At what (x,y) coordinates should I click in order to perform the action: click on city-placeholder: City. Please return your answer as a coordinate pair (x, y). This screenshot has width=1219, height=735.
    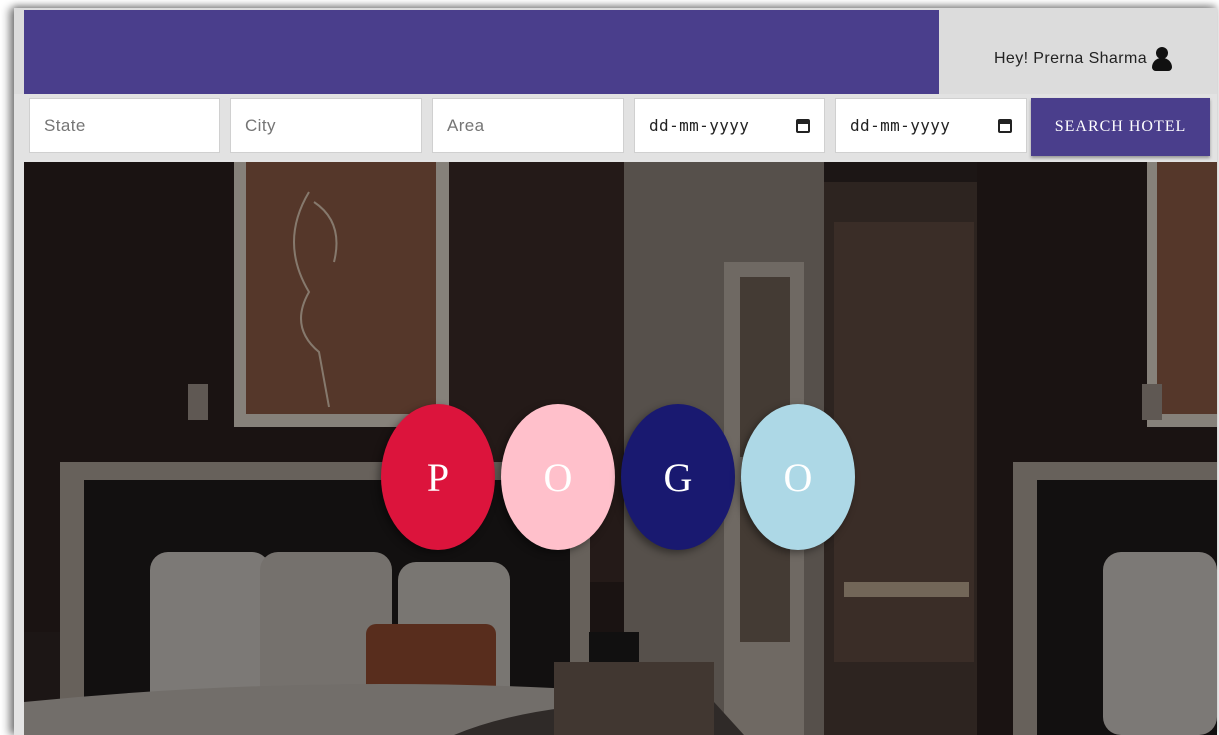
    Looking at the image, I should click on (260, 125).